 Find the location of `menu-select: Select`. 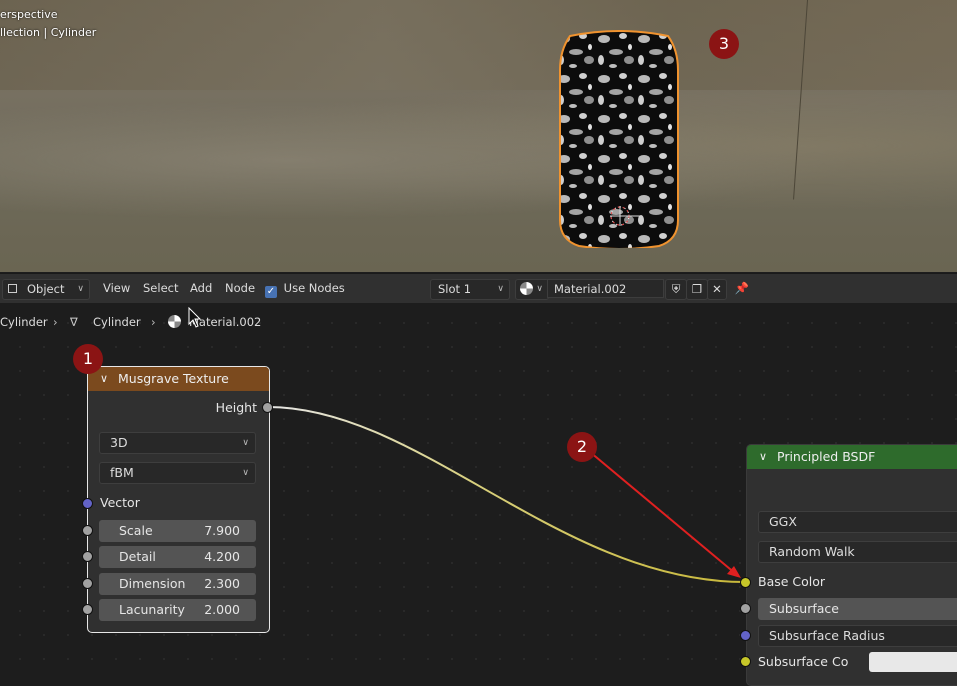

menu-select: Select is located at coordinates (160, 288).